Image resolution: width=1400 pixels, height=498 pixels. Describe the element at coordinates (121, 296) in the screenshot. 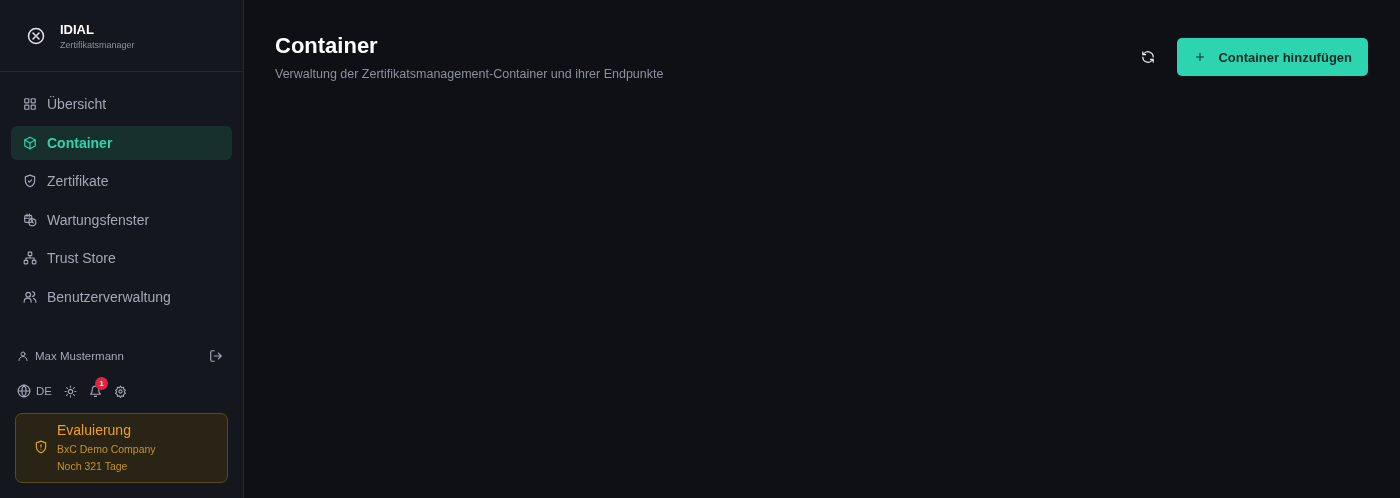

I see `nav-item: Benutzerverwaltung` at that location.